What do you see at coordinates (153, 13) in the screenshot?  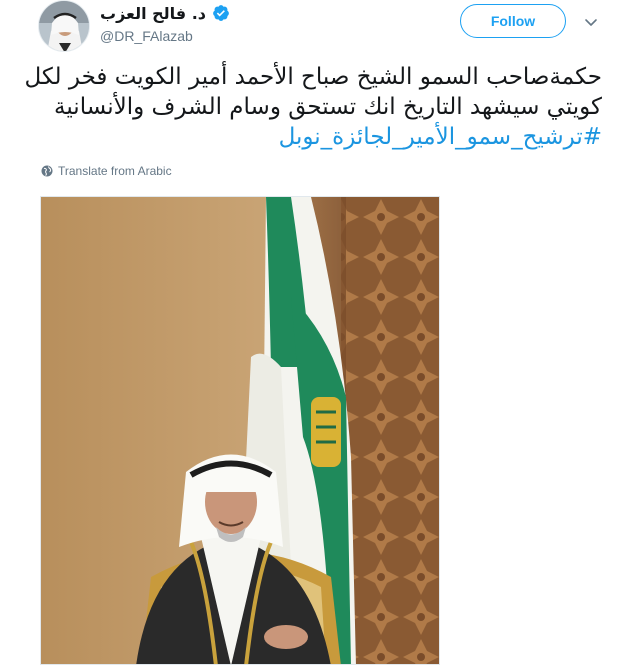 I see `author-display-name: د. فالح العزب` at bounding box center [153, 13].